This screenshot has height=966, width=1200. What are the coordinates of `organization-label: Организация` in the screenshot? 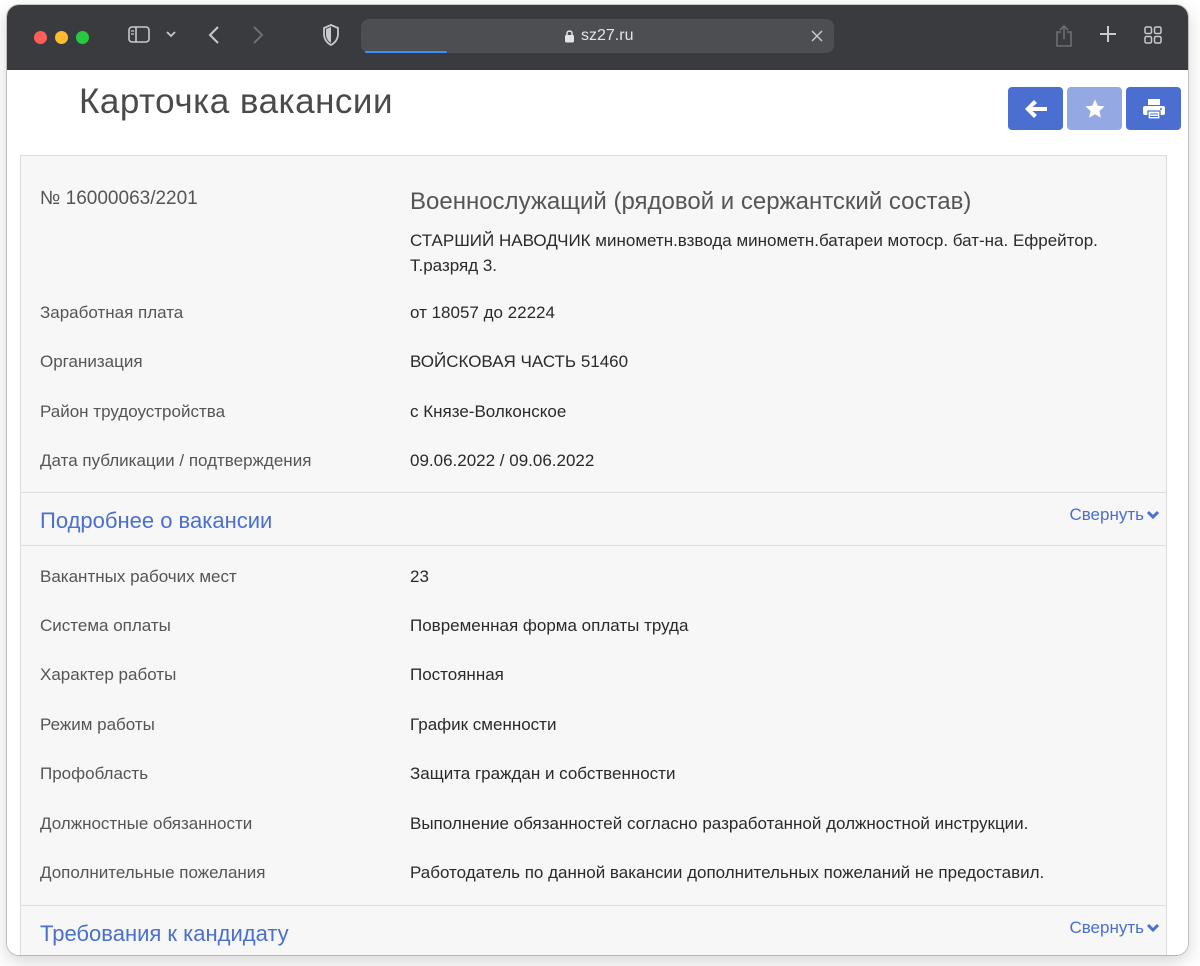 It's located at (91, 361).